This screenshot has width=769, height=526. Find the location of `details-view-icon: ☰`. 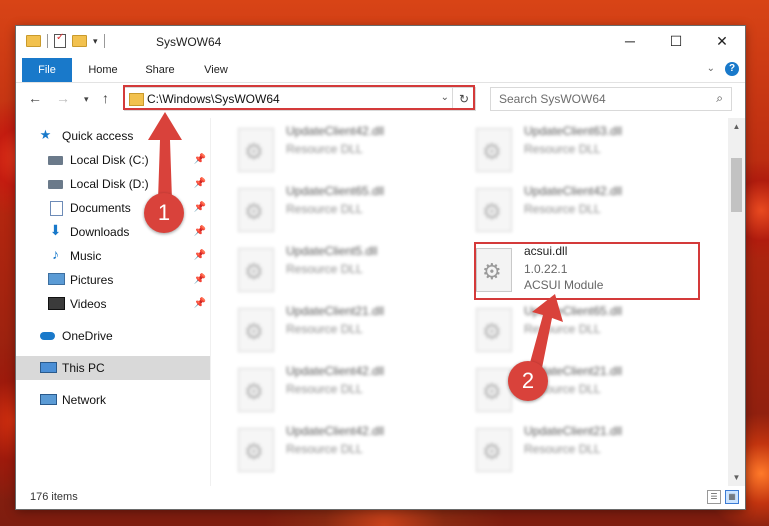

details-view-icon: ☰ is located at coordinates (714, 497).